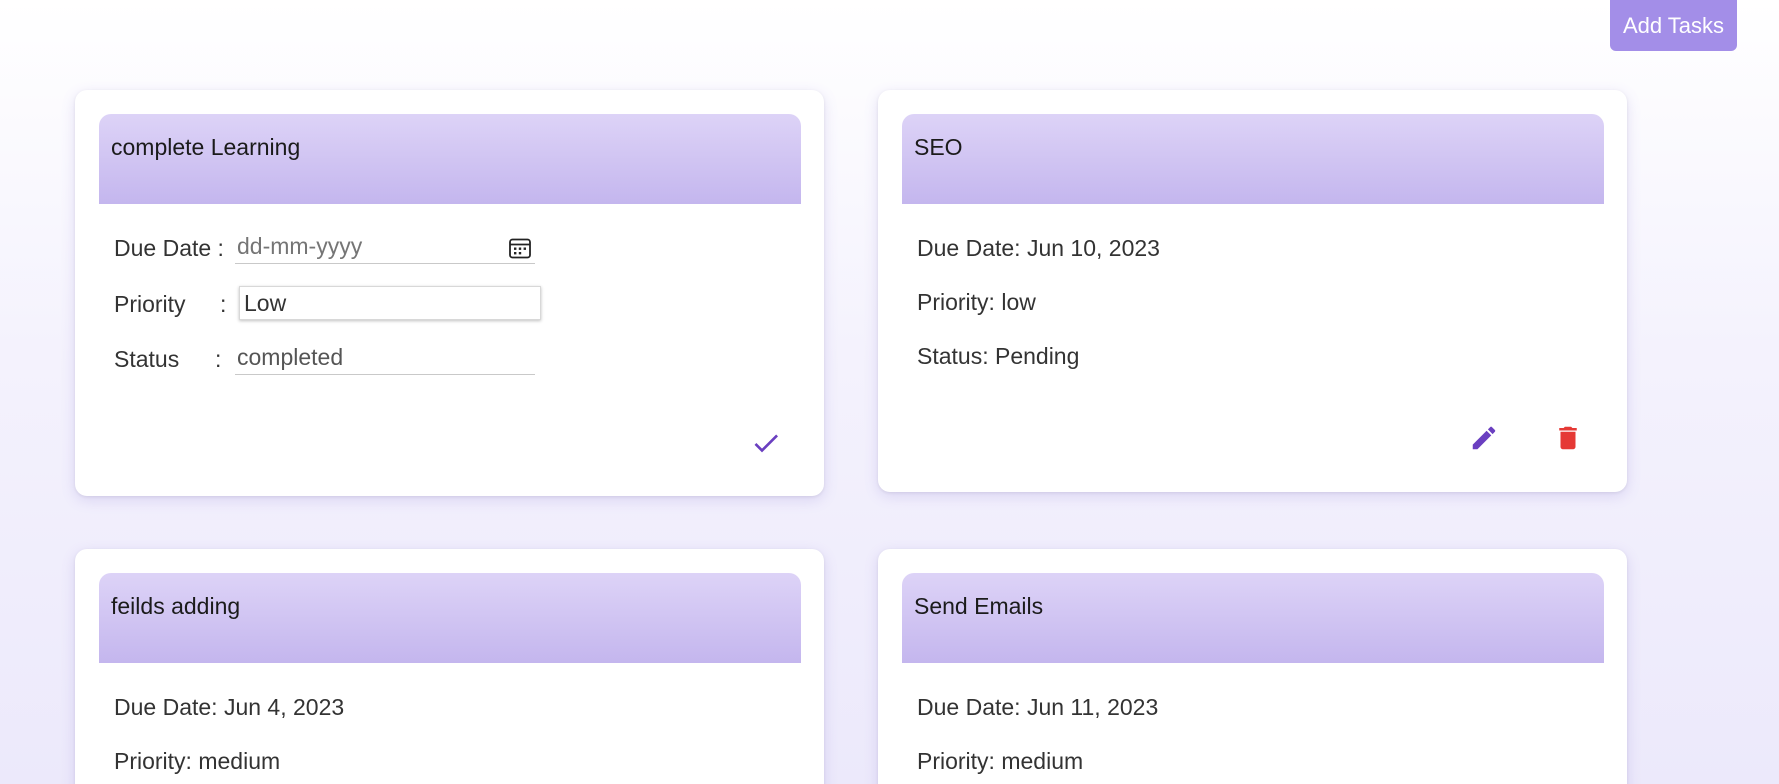 This screenshot has height=784, width=1779. Describe the element at coordinates (979, 606) in the screenshot. I see `task-title: Send Emails` at that location.